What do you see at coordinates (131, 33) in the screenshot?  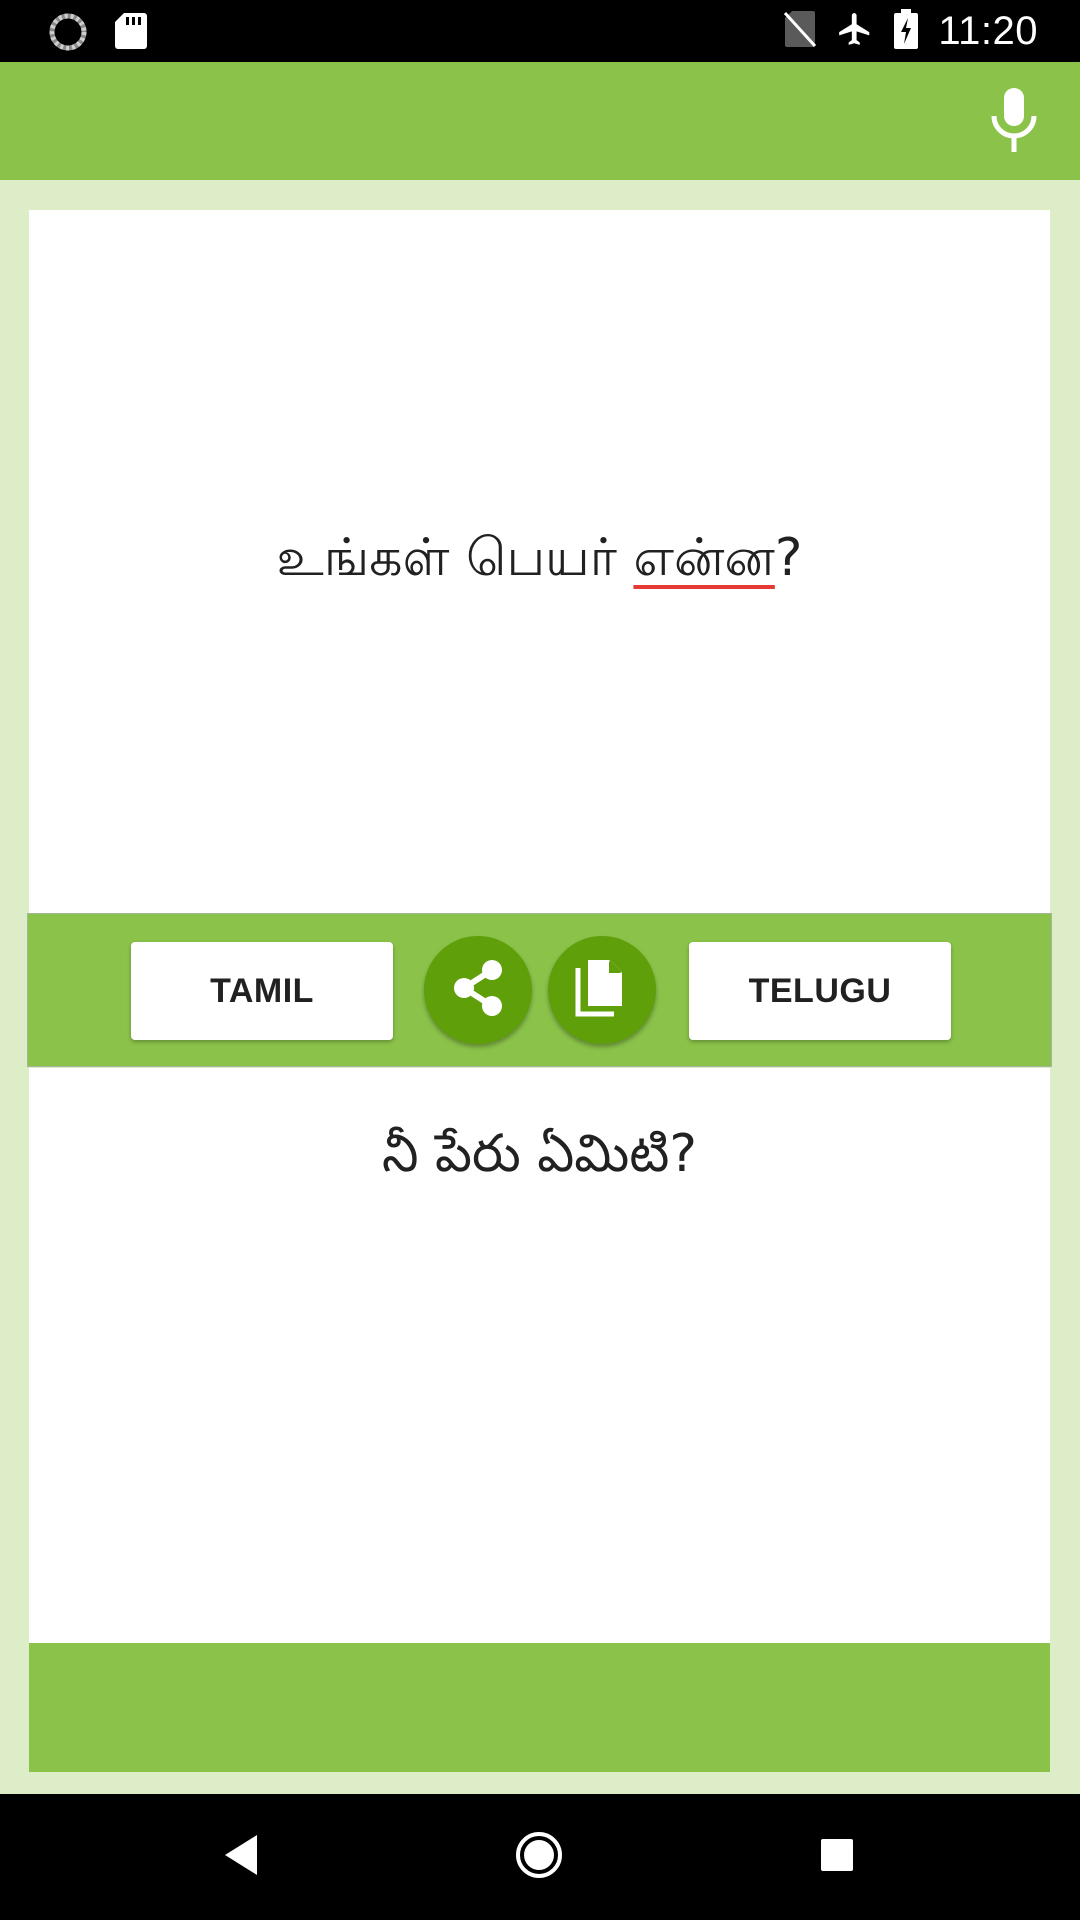 I see `sd-card-icon` at bounding box center [131, 33].